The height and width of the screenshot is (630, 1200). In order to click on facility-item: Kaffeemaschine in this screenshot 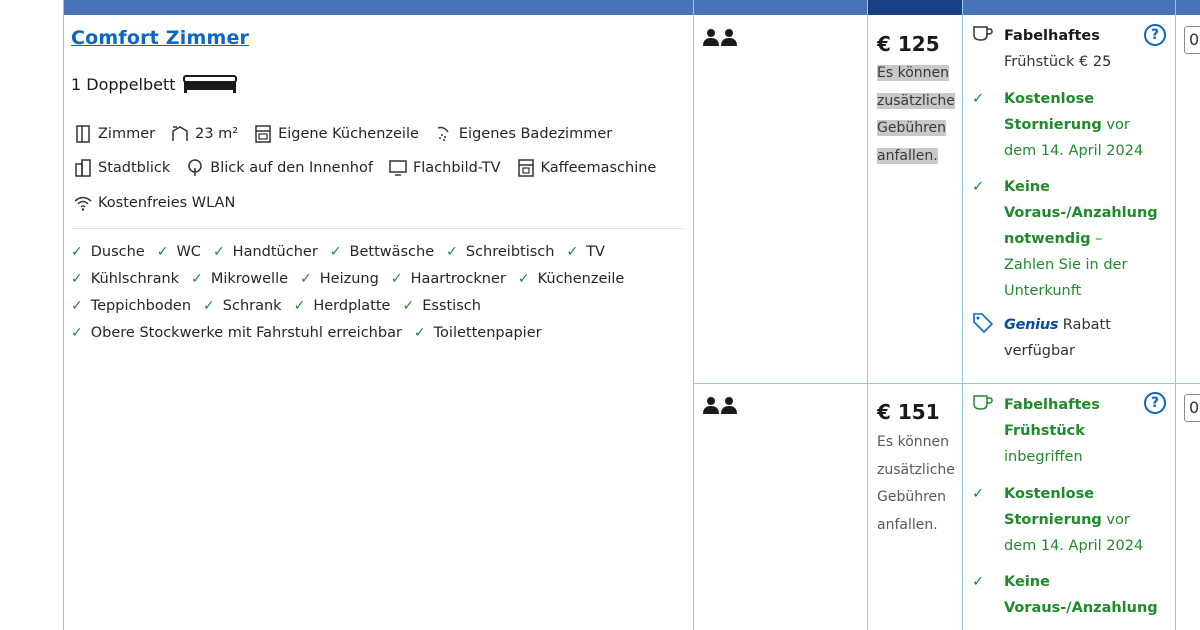, I will do `click(586, 168)`.